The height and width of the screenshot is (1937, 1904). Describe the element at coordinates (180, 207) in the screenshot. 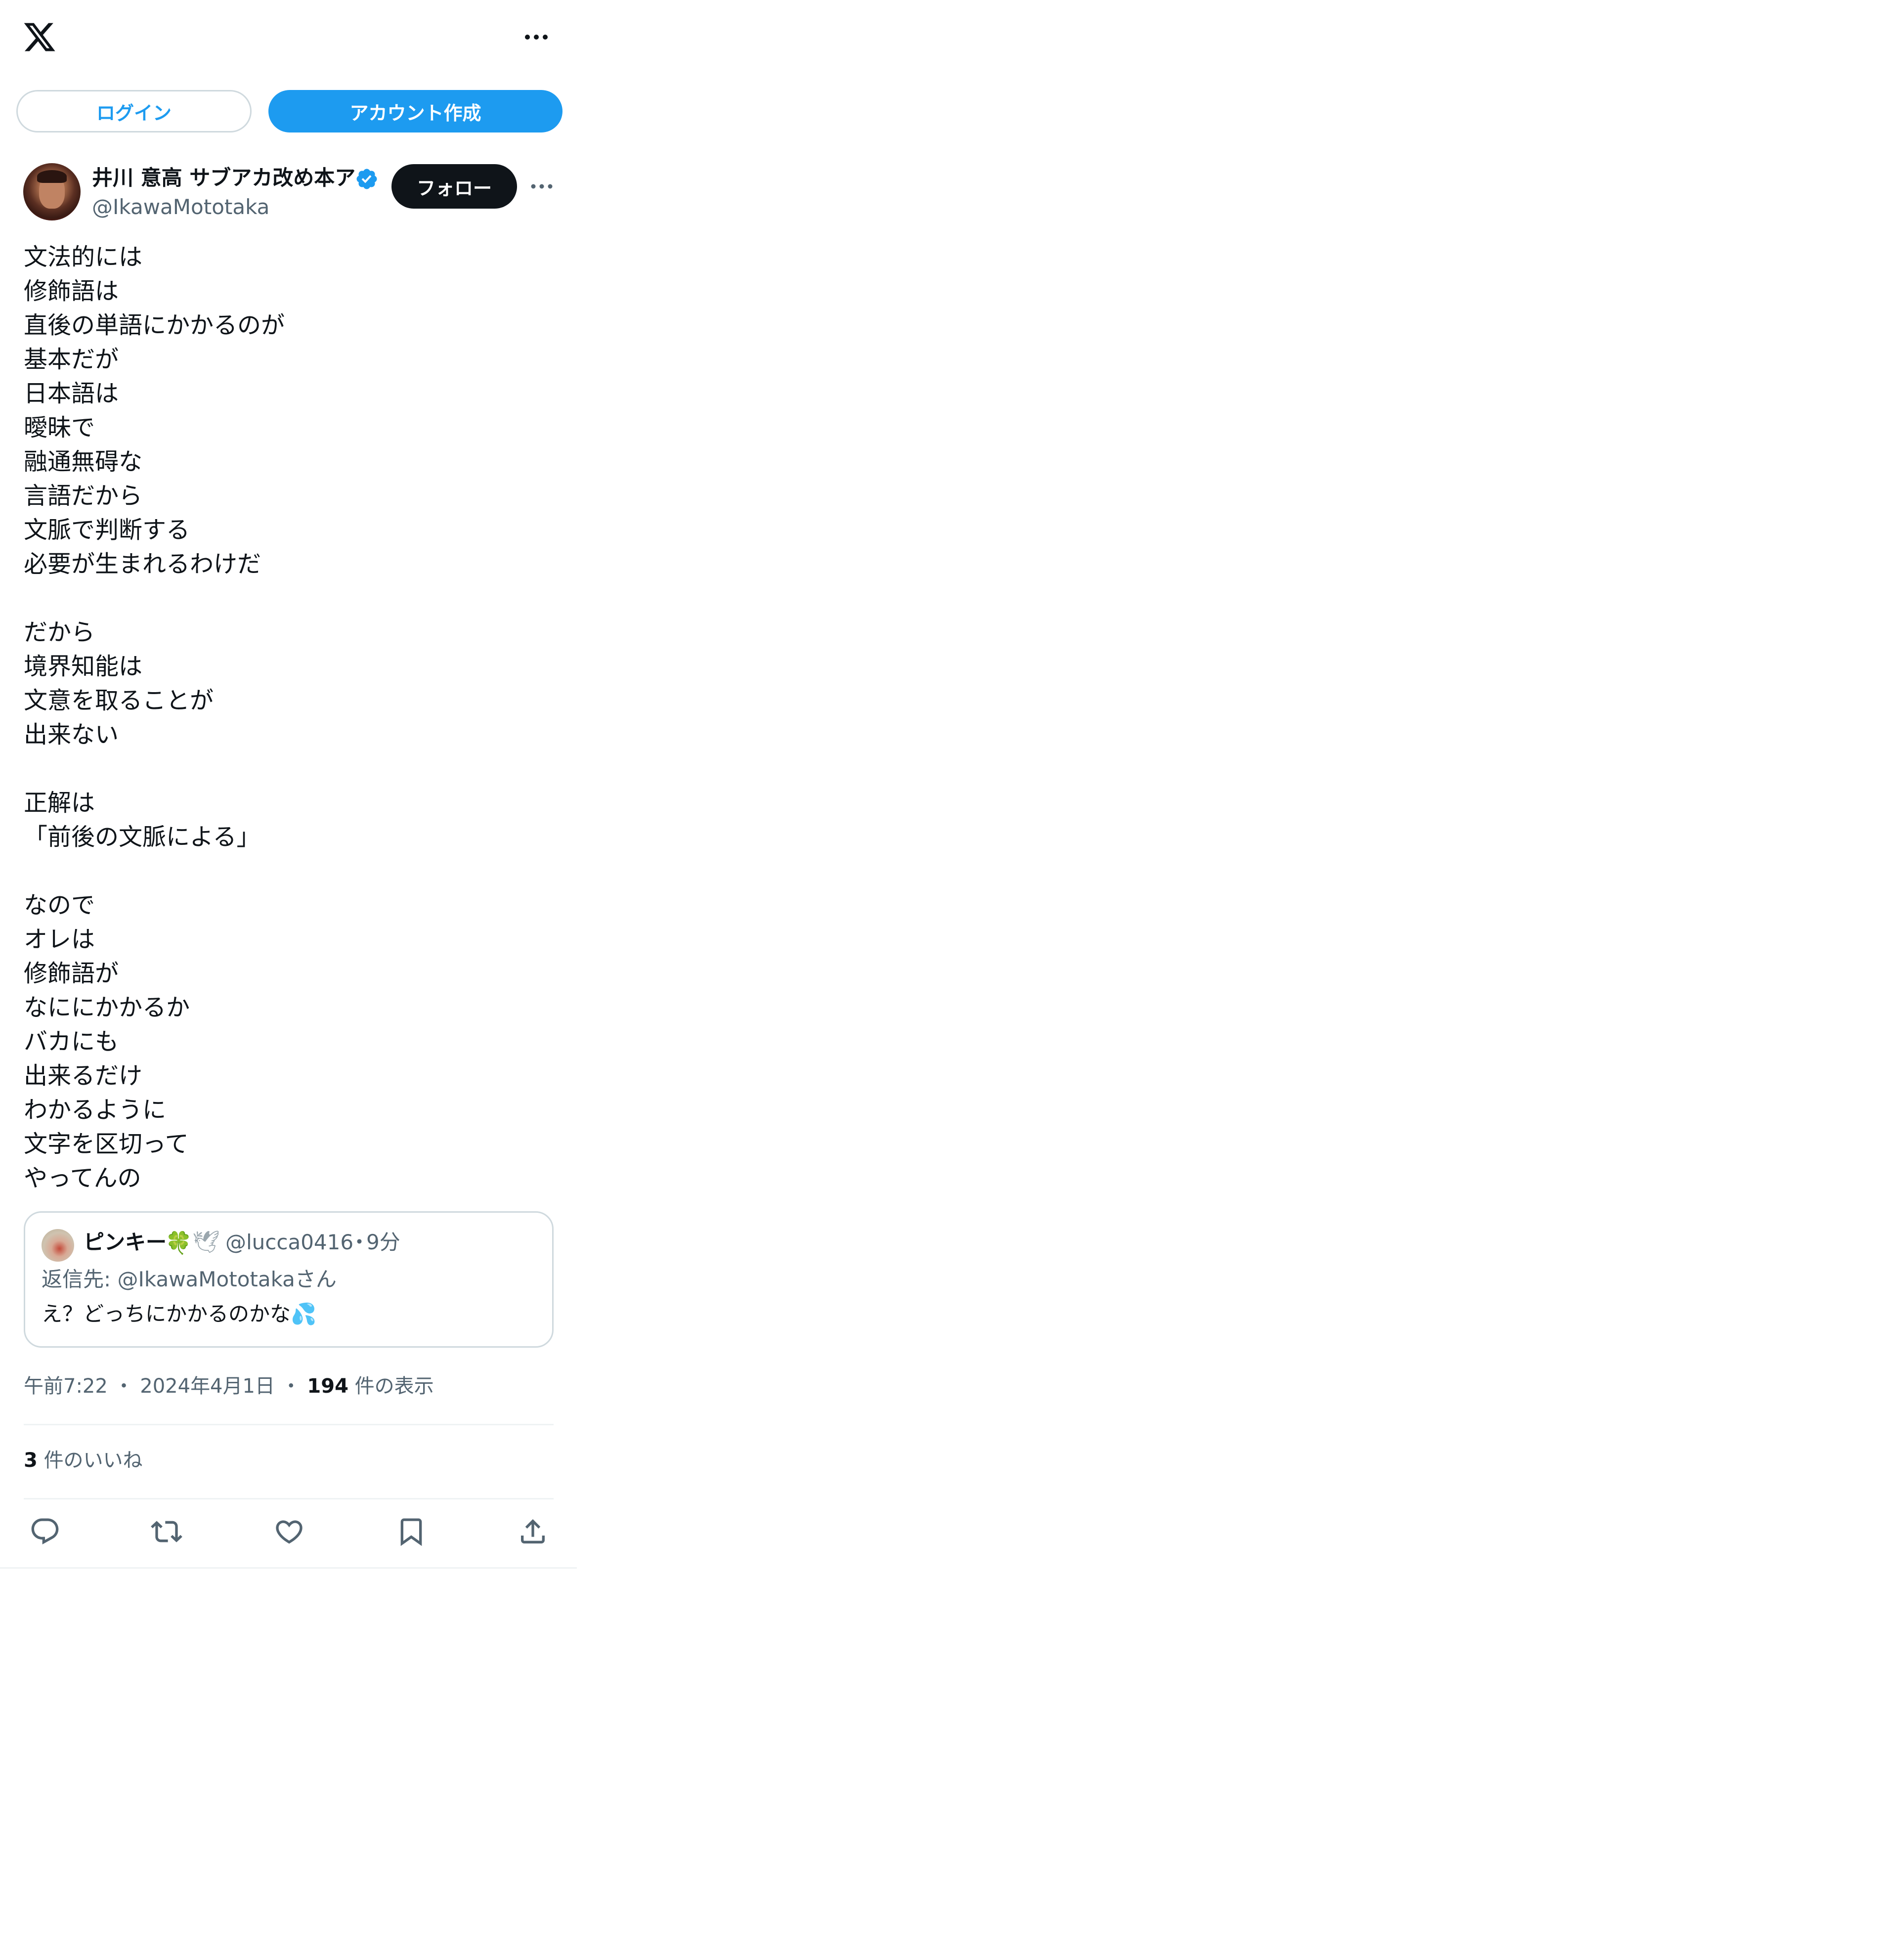

I see `author-handle: @IkawaMototaka` at that location.